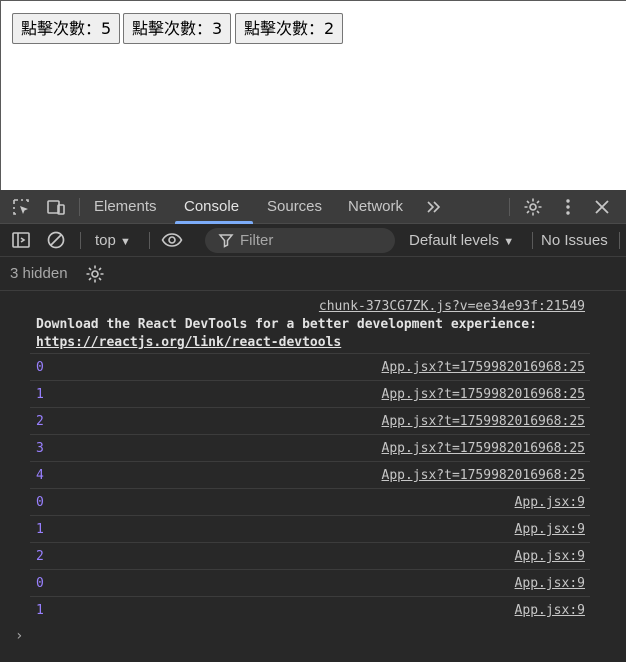  Describe the element at coordinates (56, 207) in the screenshot. I see `device-toolbar-icon` at that location.